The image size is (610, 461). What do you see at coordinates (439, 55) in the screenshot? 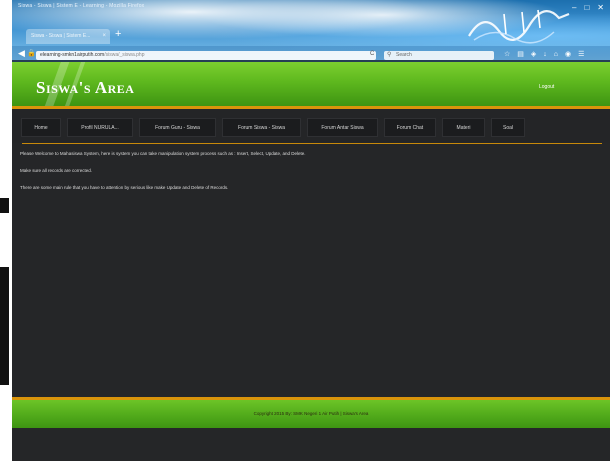
I see `search-input: ⚲ Search` at bounding box center [439, 55].